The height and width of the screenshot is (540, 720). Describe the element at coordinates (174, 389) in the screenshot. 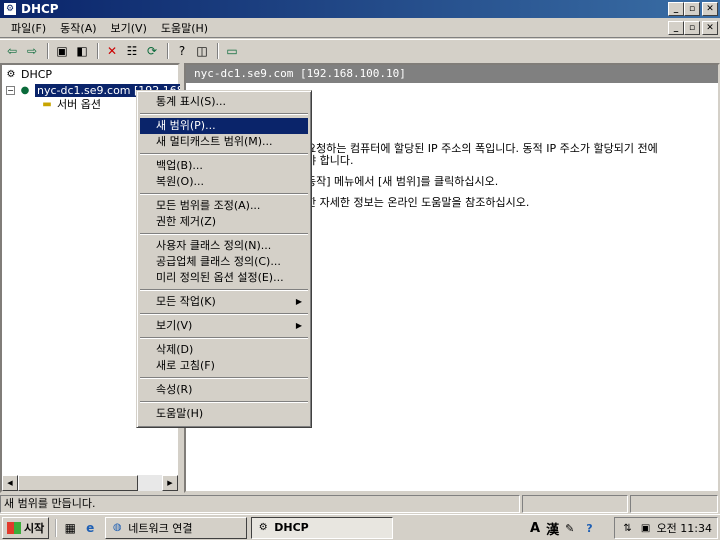

I see `context-menu-item-label: 속성(R)` at that location.